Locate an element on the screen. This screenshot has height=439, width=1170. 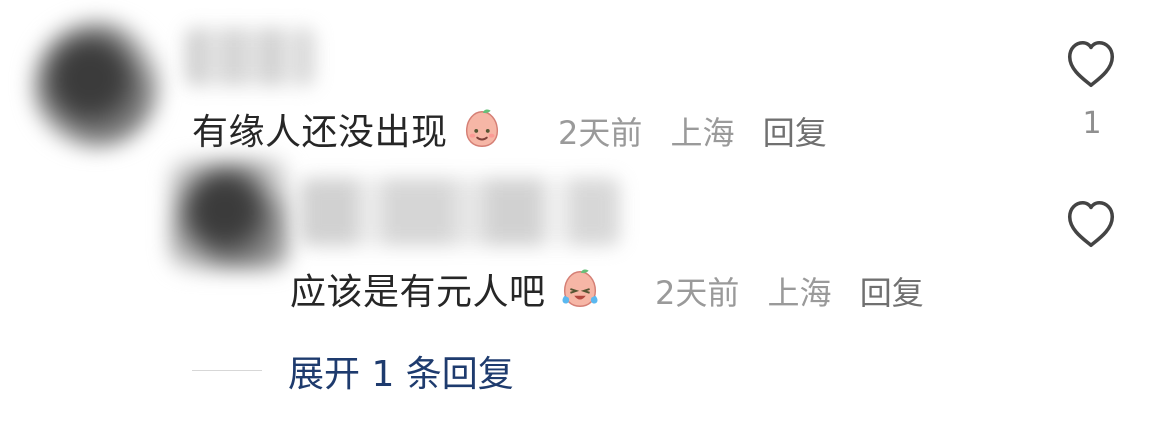
reply-username is located at coordinates (460, 212).